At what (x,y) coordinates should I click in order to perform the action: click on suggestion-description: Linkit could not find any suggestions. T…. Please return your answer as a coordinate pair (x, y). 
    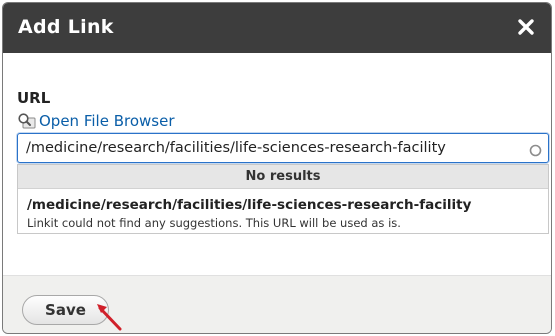
    Looking at the image, I should click on (214, 223).